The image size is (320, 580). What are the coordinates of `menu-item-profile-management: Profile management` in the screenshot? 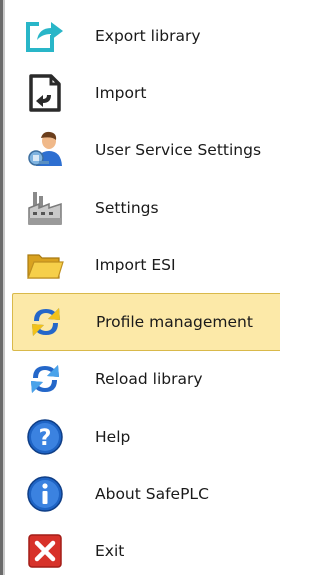 It's located at (146, 322).